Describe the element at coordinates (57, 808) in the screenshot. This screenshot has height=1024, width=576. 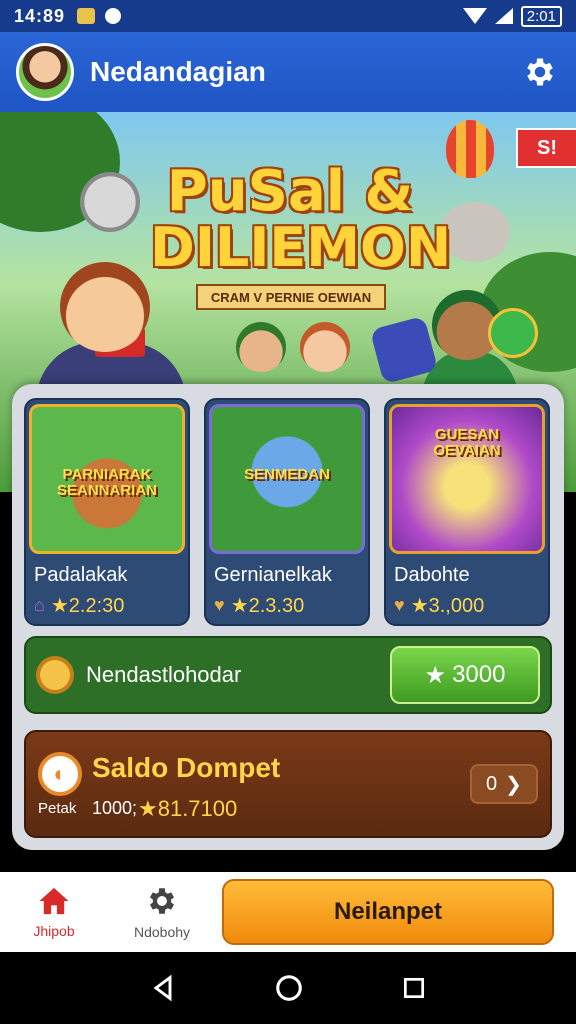
I see `wallet-sub-label: Petak` at that location.